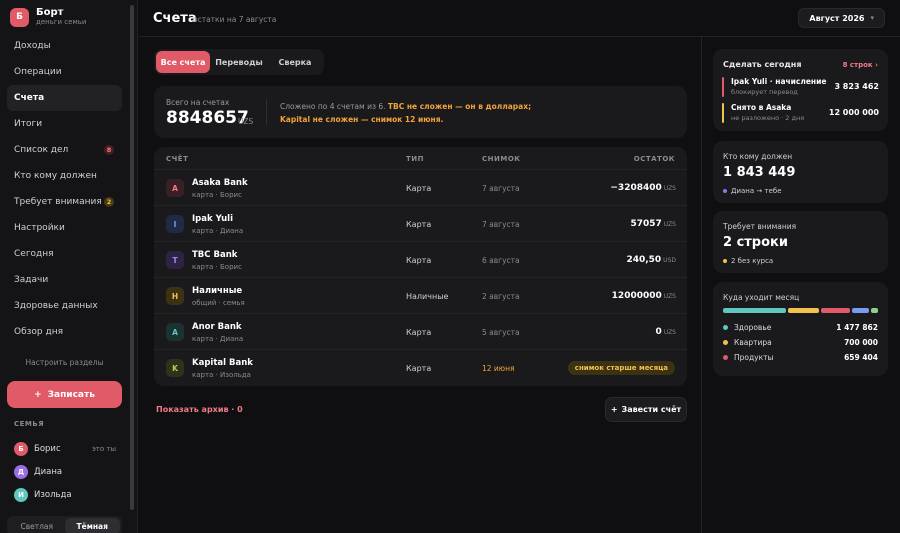  I want to click on sidebar-item-label: Задачи, so click(31, 280).